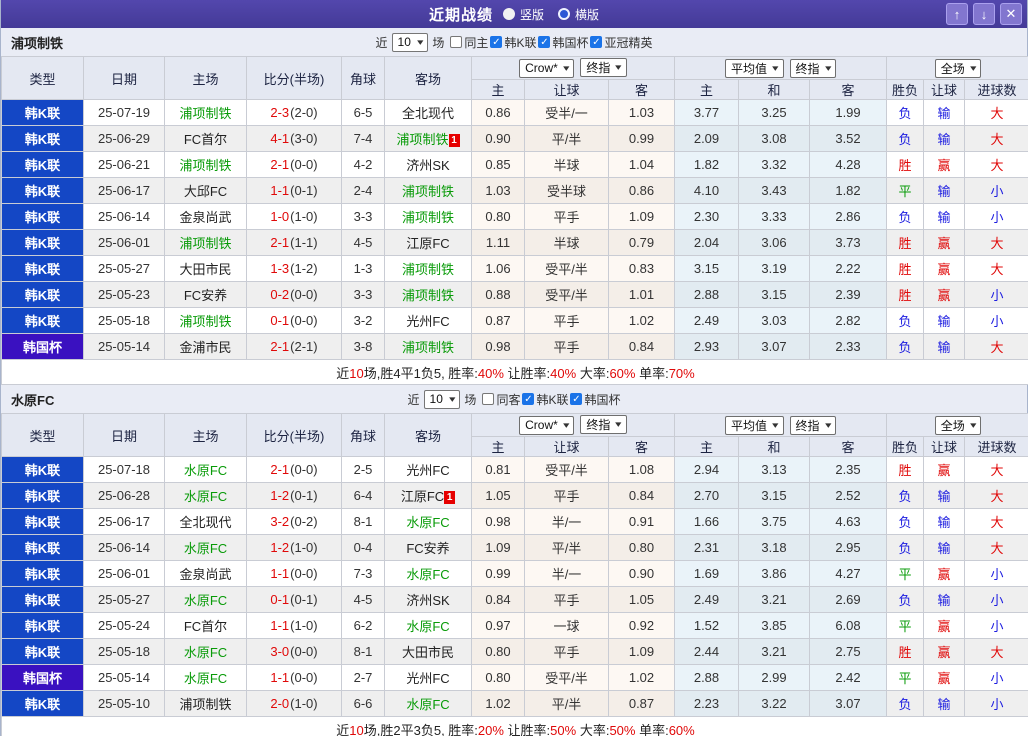 This screenshot has height=736, width=1028. Describe the element at coordinates (593, 729) in the screenshot. I see `summary-segment: 大率:` at that location.